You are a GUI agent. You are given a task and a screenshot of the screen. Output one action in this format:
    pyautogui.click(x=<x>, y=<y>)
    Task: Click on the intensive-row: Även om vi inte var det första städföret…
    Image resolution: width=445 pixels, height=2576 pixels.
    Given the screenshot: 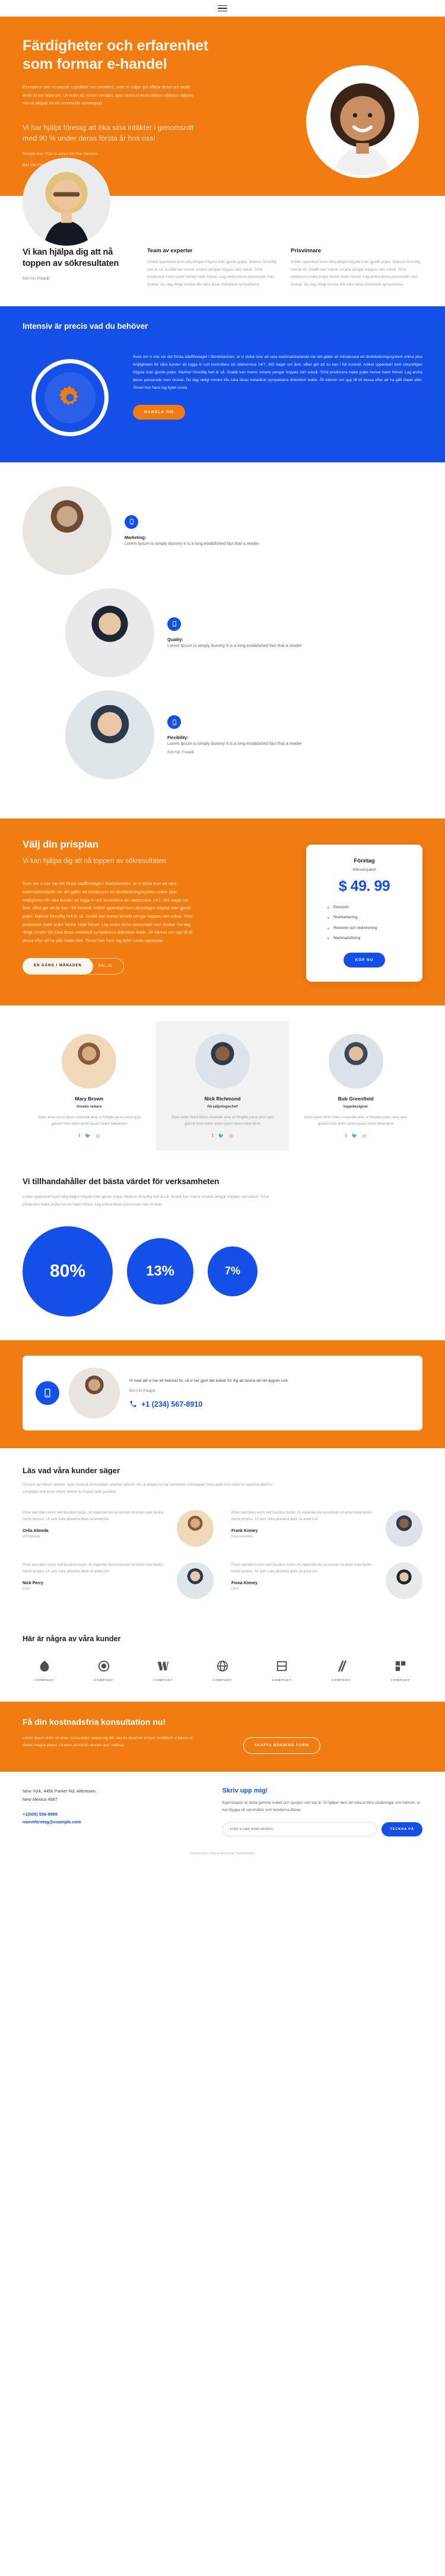 What is the action you would take?
    pyautogui.click(x=223, y=397)
    